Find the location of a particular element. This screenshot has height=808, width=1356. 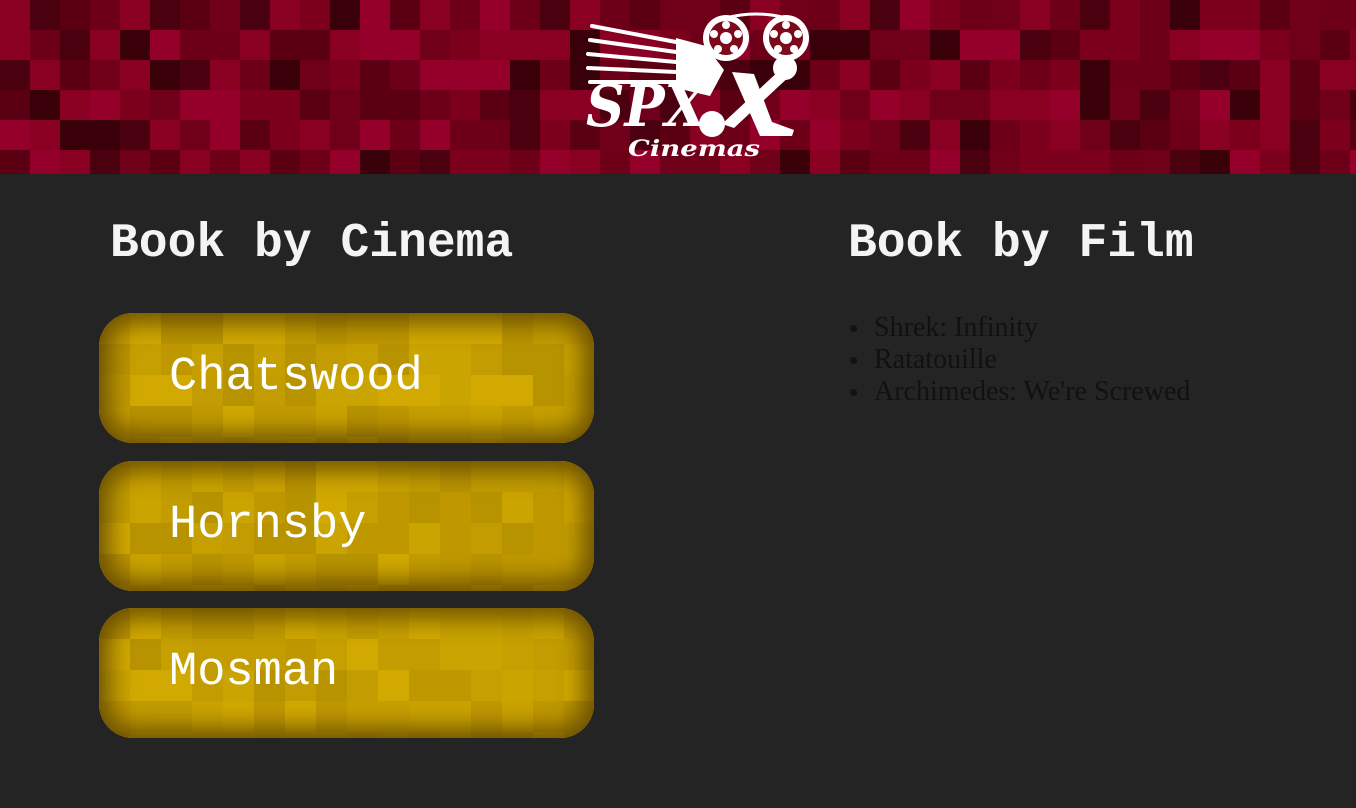

film-list-item: Shrek: Infinity is located at coordinates (1019, 328).